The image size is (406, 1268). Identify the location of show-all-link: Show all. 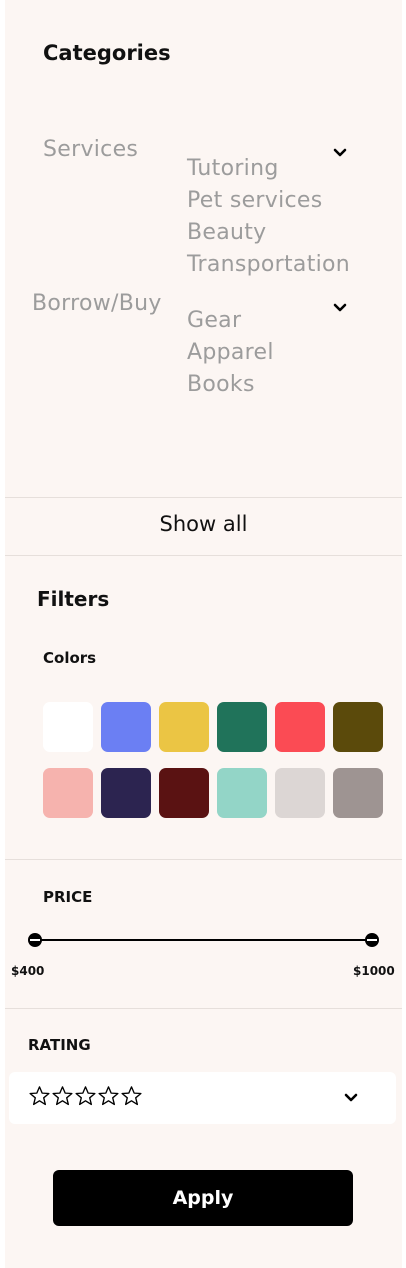
(203, 524).